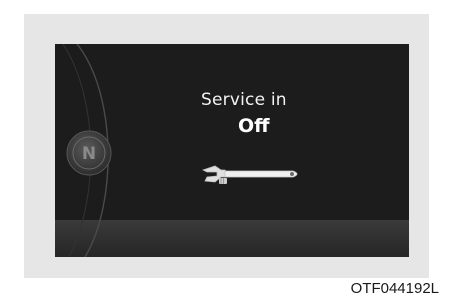  Describe the element at coordinates (254, 126) in the screenshot. I see `service-message-value: Off` at that location.